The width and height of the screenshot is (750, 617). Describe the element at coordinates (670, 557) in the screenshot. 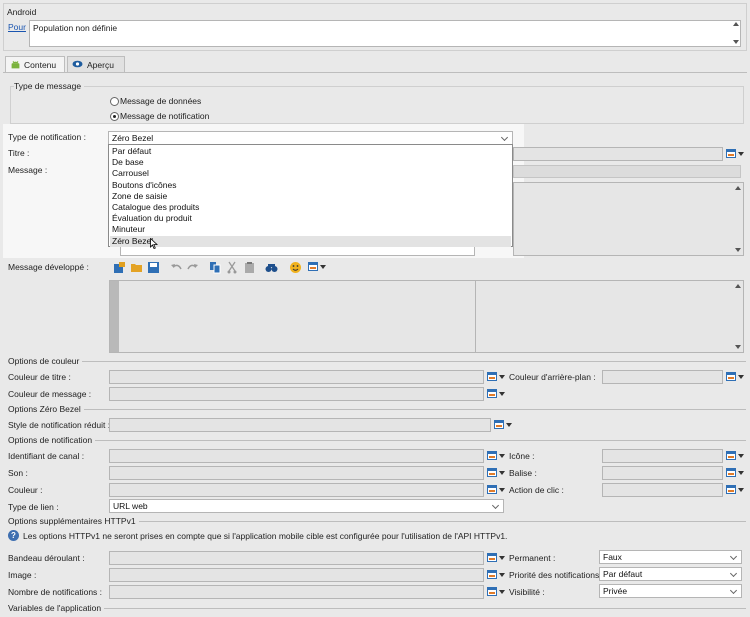

I see `permanent-select: Faux` at that location.